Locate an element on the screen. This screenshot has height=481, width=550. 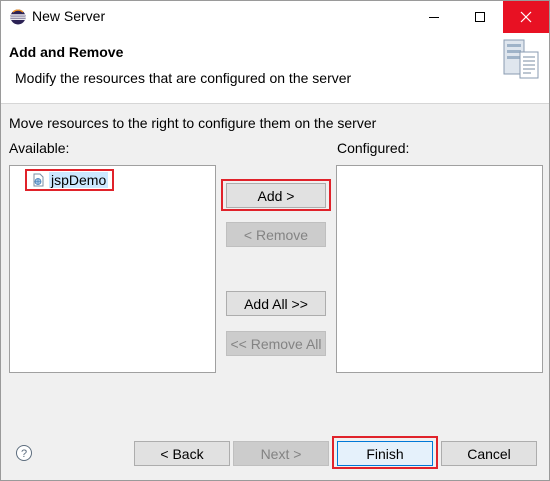
close-button is located at coordinates (526, 17).